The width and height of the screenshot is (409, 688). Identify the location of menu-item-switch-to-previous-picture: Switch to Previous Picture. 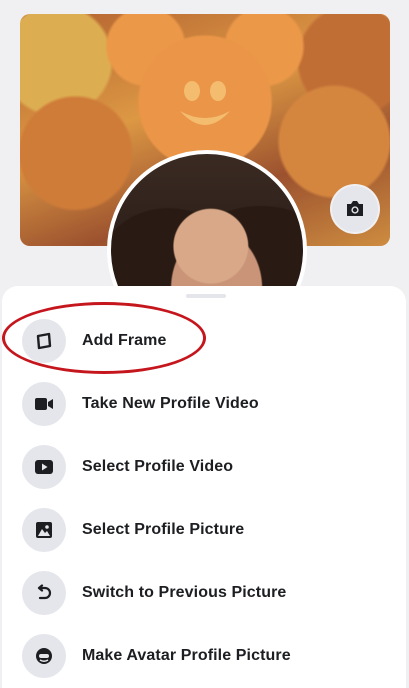
(204, 593).